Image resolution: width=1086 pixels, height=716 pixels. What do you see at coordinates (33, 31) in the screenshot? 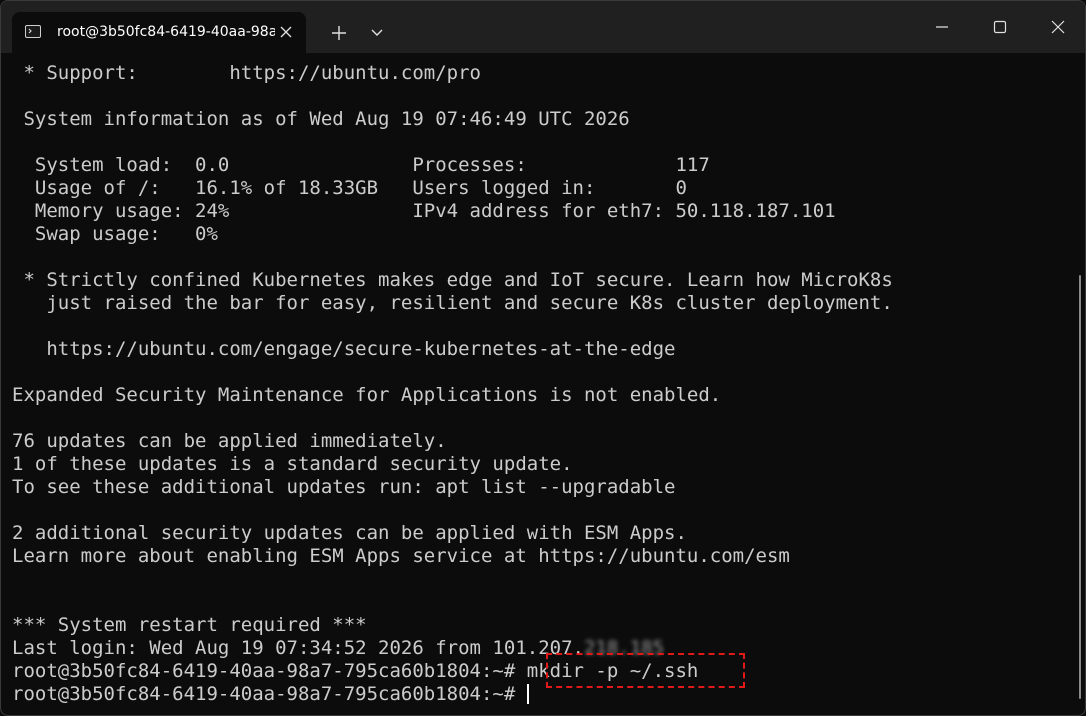
I see `terminal-icon` at bounding box center [33, 31].